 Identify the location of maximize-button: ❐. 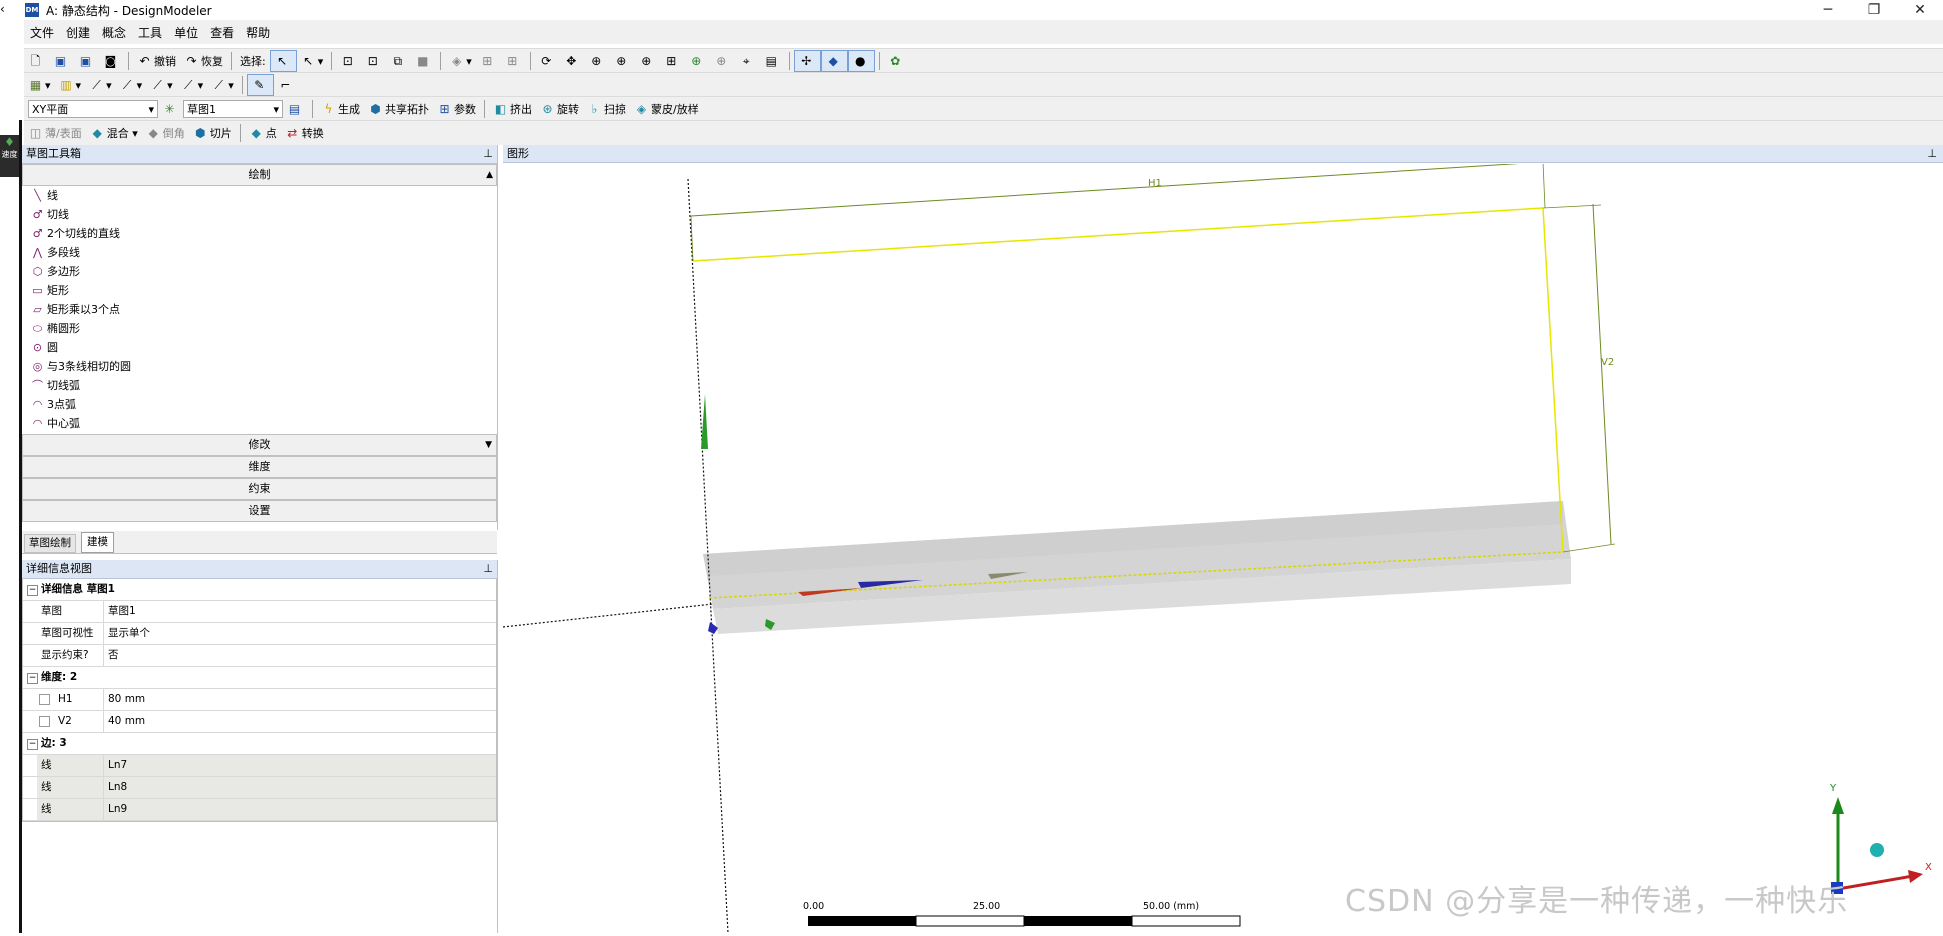
(1874, 10).